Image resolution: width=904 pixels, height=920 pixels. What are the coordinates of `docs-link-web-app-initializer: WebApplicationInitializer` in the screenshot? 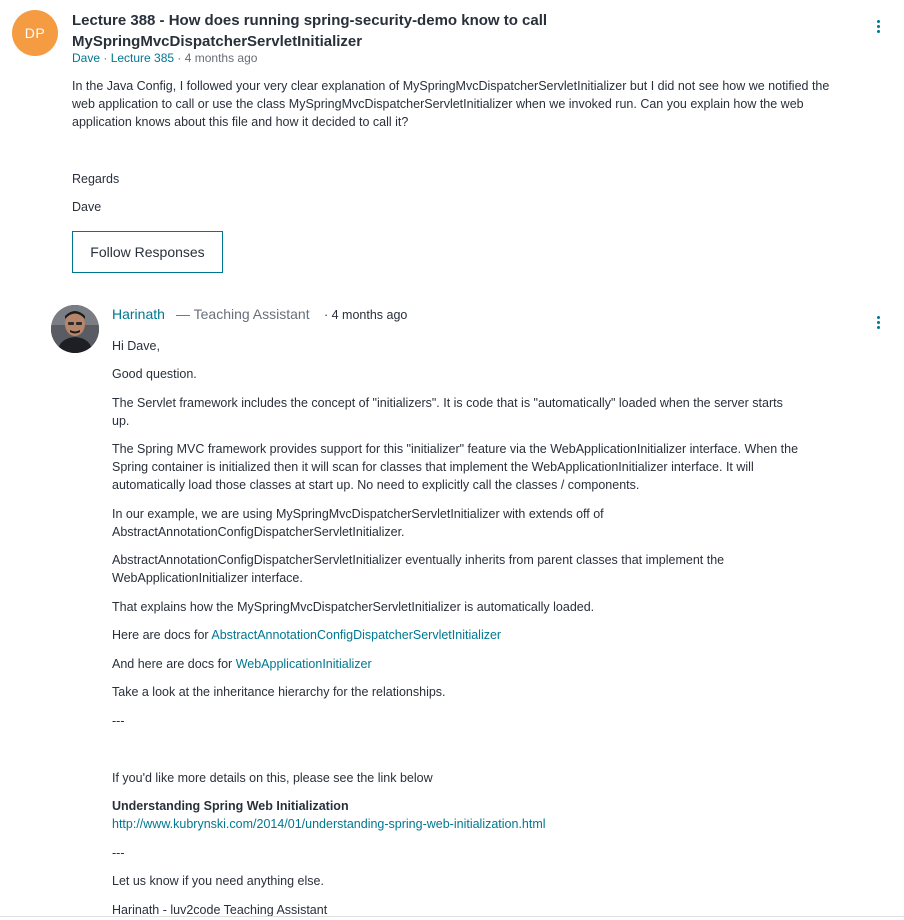 It's located at (304, 664).